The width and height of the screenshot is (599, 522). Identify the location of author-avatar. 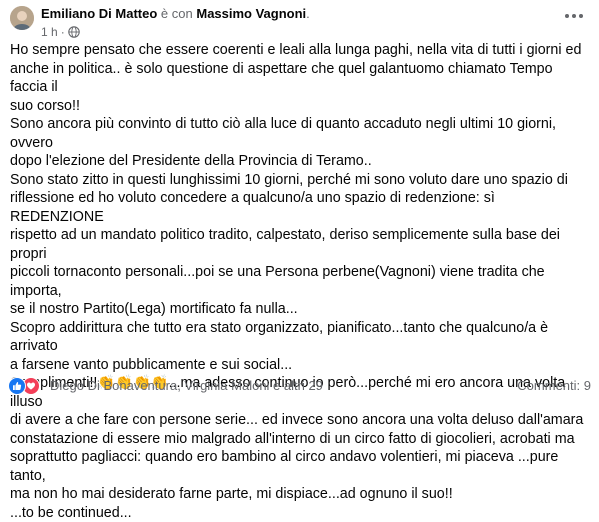
(22, 18).